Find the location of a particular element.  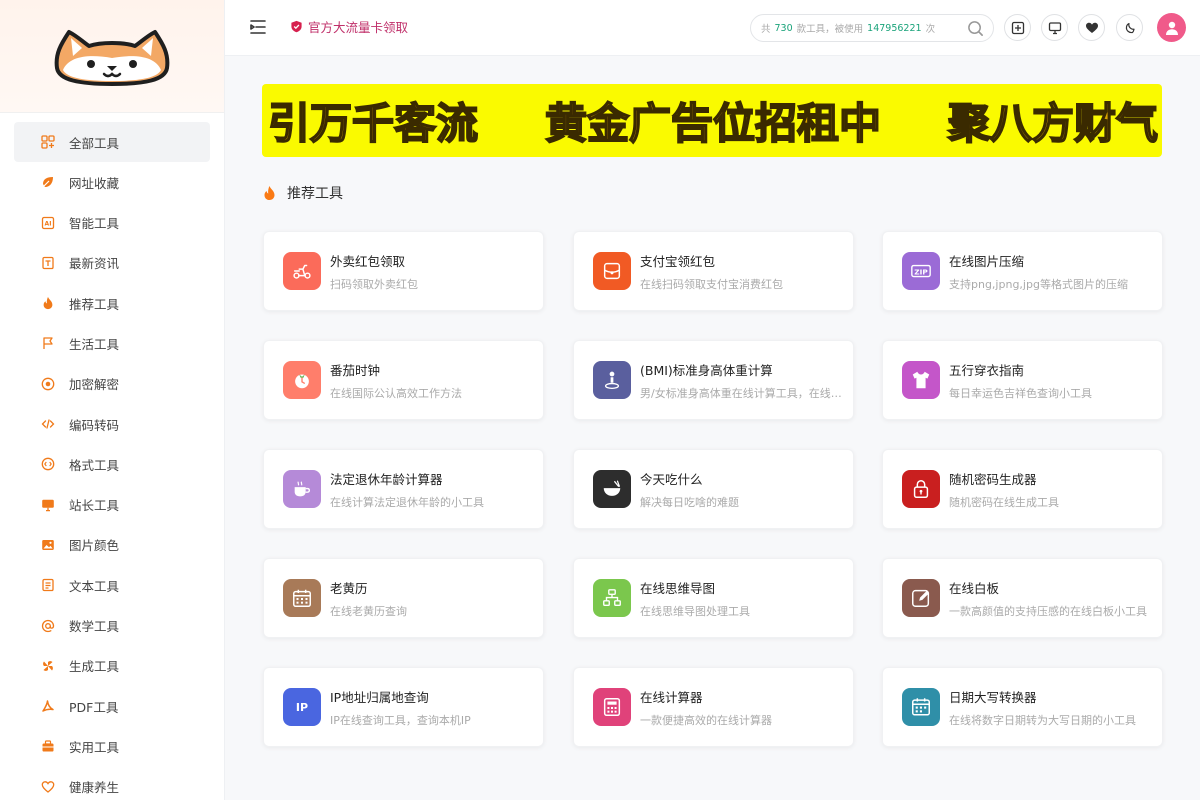

tool-card: 今天吃什么解决每日吃啥的难题 is located at coordinates (713, 489).